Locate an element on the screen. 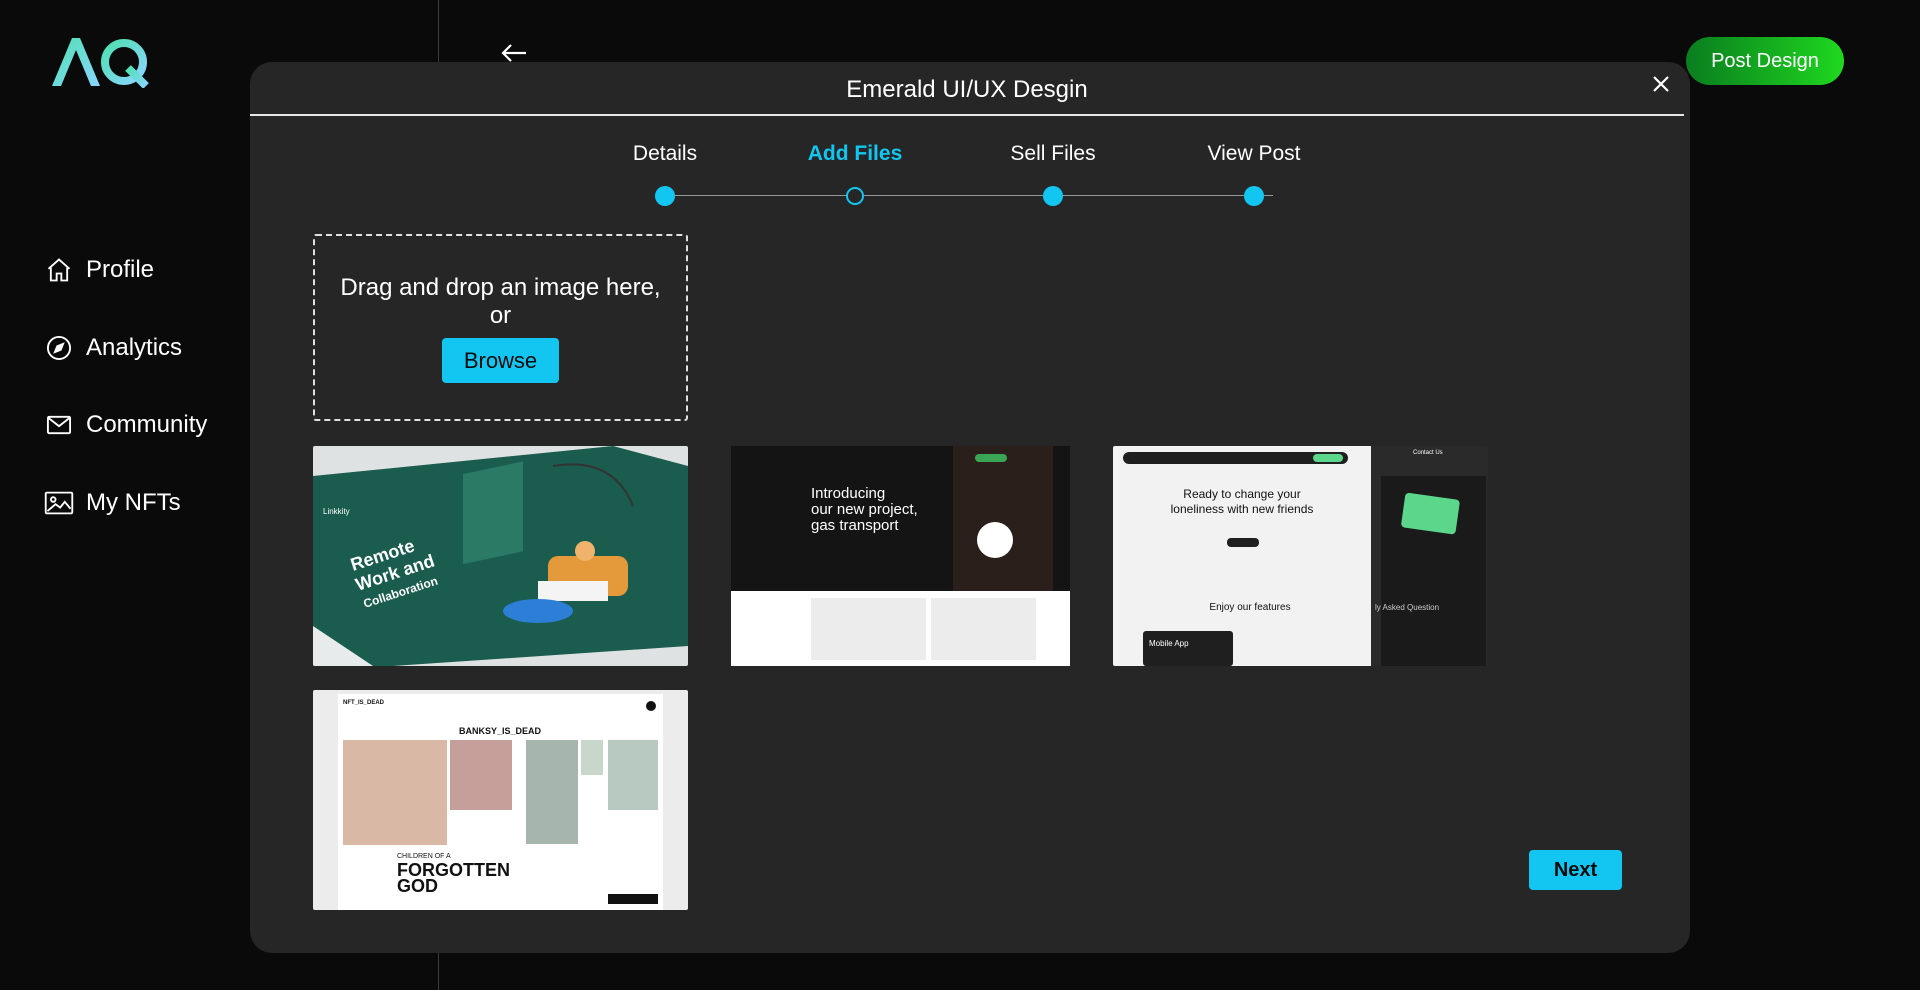 This screenshot has width=1920, height=990. image-icon is located at coordinates (59, 503).